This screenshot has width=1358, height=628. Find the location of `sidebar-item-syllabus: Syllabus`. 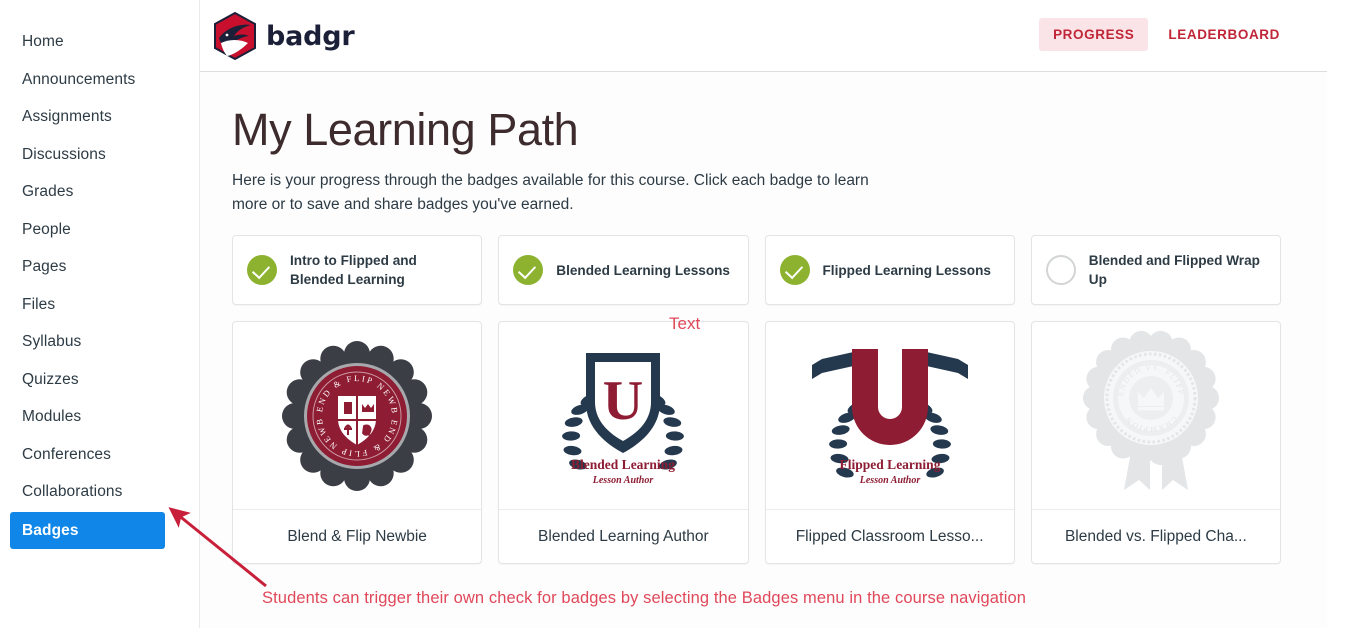

sidebar-item-syllabus: Syllabus is located at coordinates (99, 342).